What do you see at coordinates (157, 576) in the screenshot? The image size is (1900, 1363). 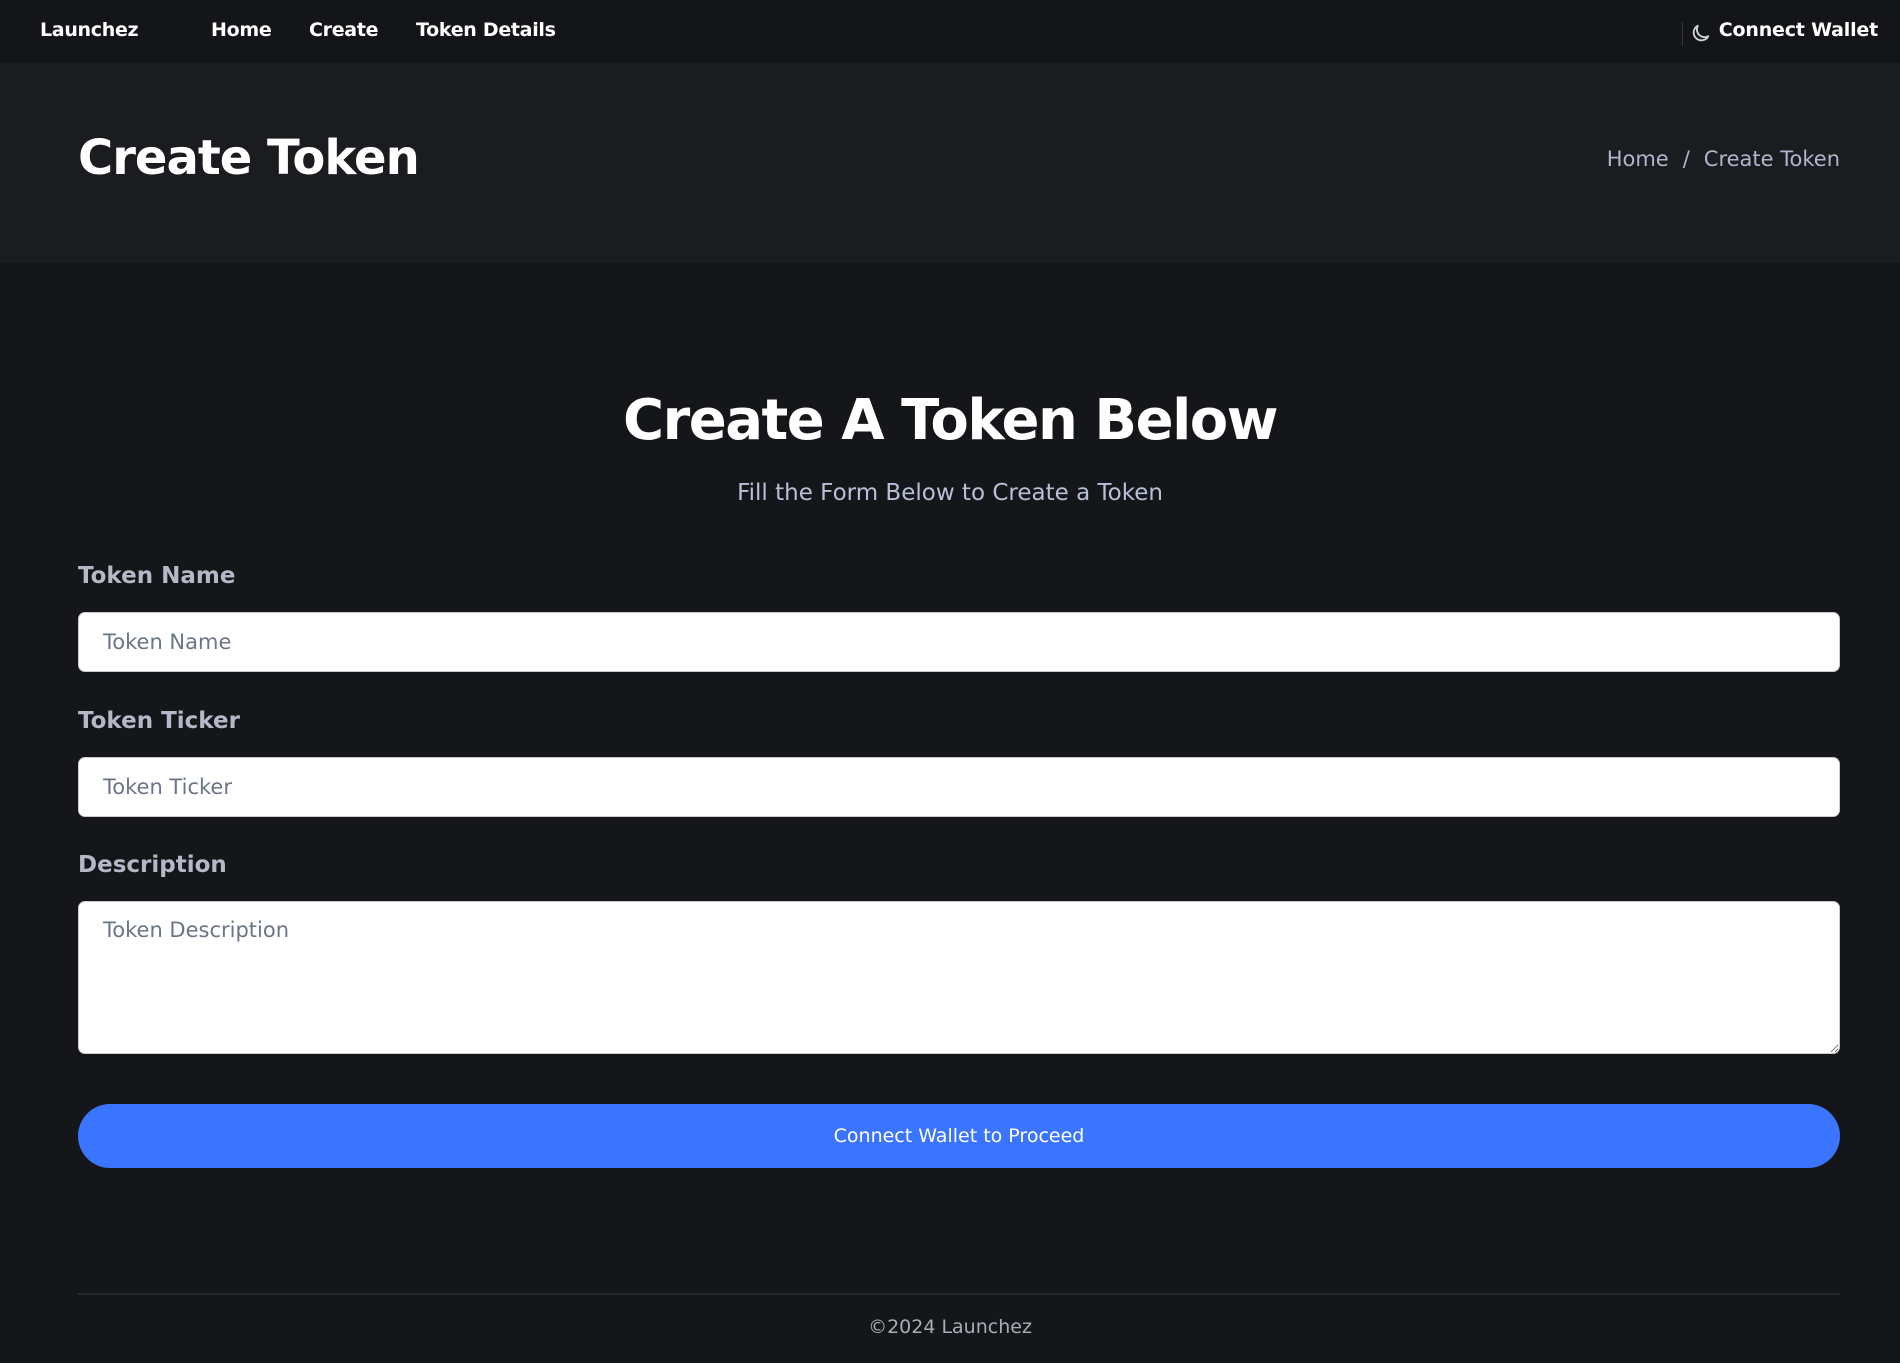 I see `token-name-label: Token Name` at bounding box center [157, 576].